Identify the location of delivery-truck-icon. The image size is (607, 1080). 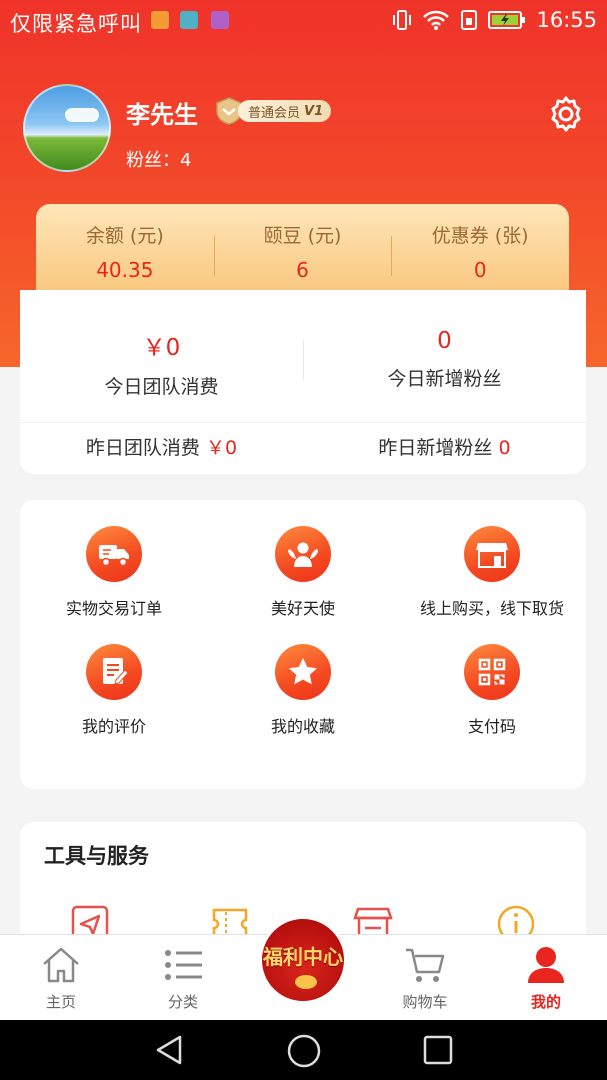
(114, 554).